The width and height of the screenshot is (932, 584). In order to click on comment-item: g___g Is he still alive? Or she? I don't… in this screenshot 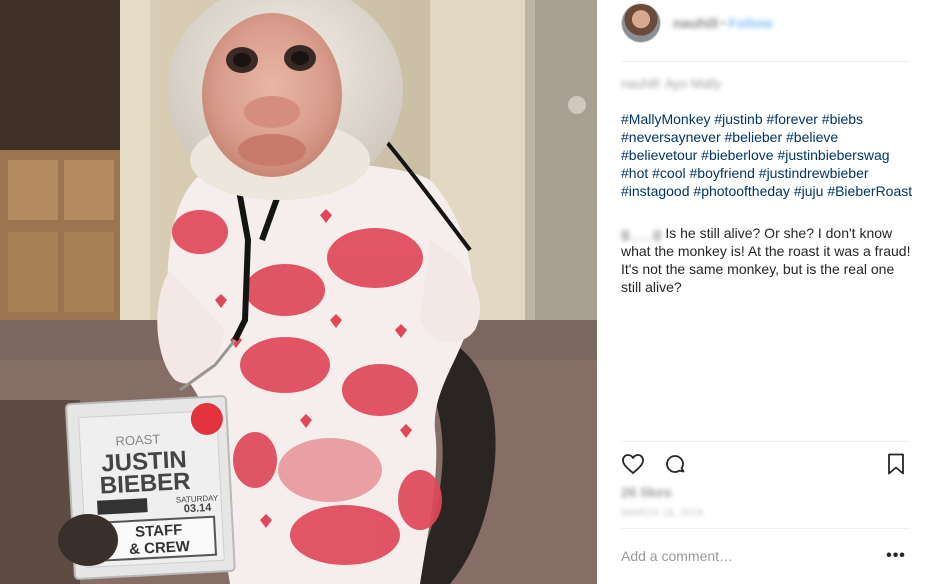, I will do `click(767, 260)`.